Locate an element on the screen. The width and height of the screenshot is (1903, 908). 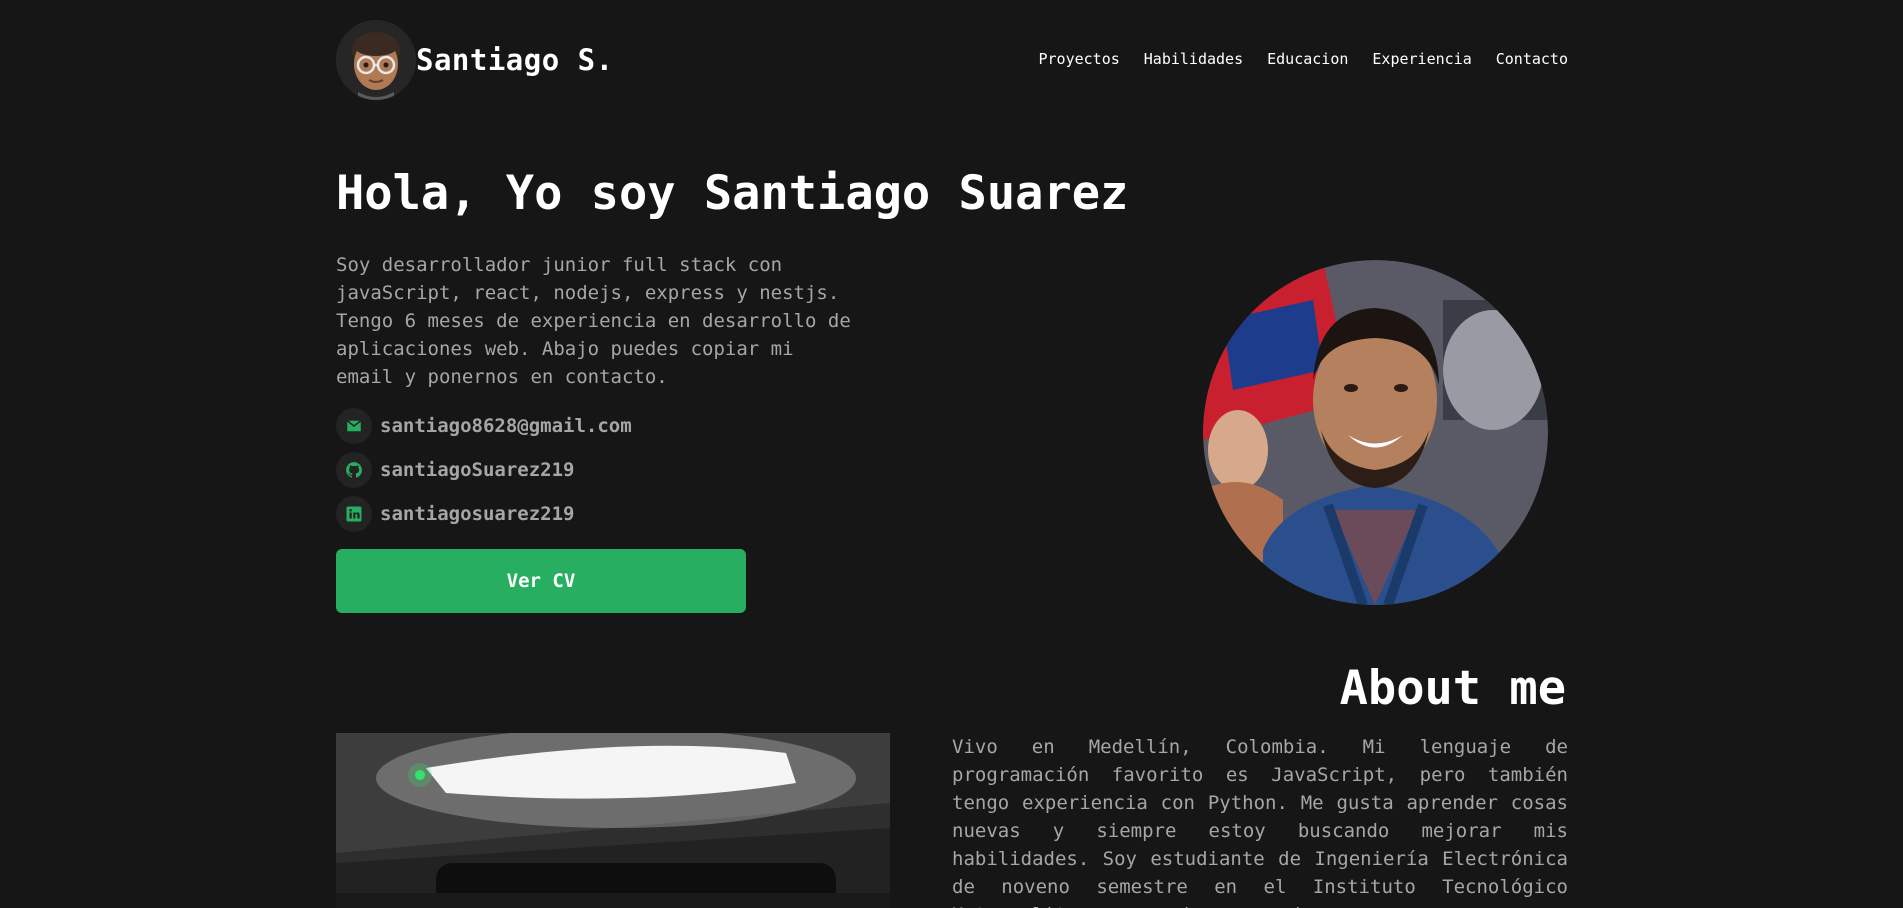
memoji-avatar-icon is located at coordinates (376, 60).